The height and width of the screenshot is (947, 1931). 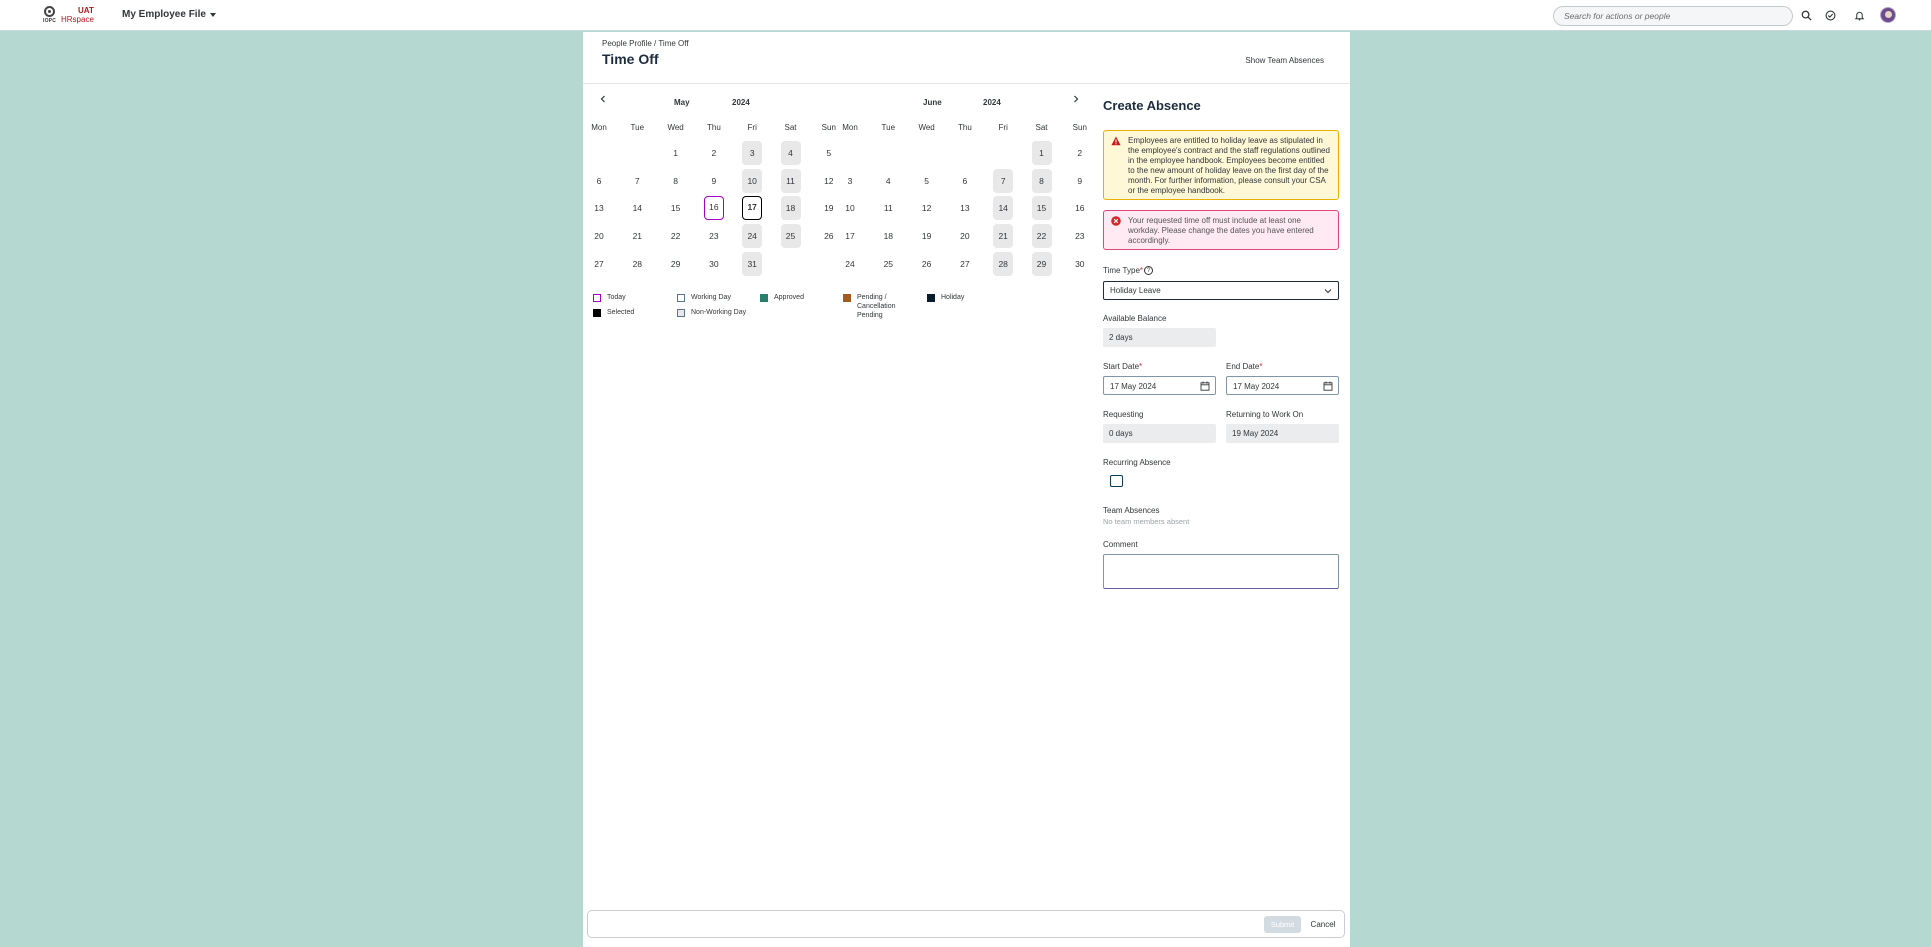 I want to click on end-date-input: 17 May 2024, so click(x=1282, y=385).